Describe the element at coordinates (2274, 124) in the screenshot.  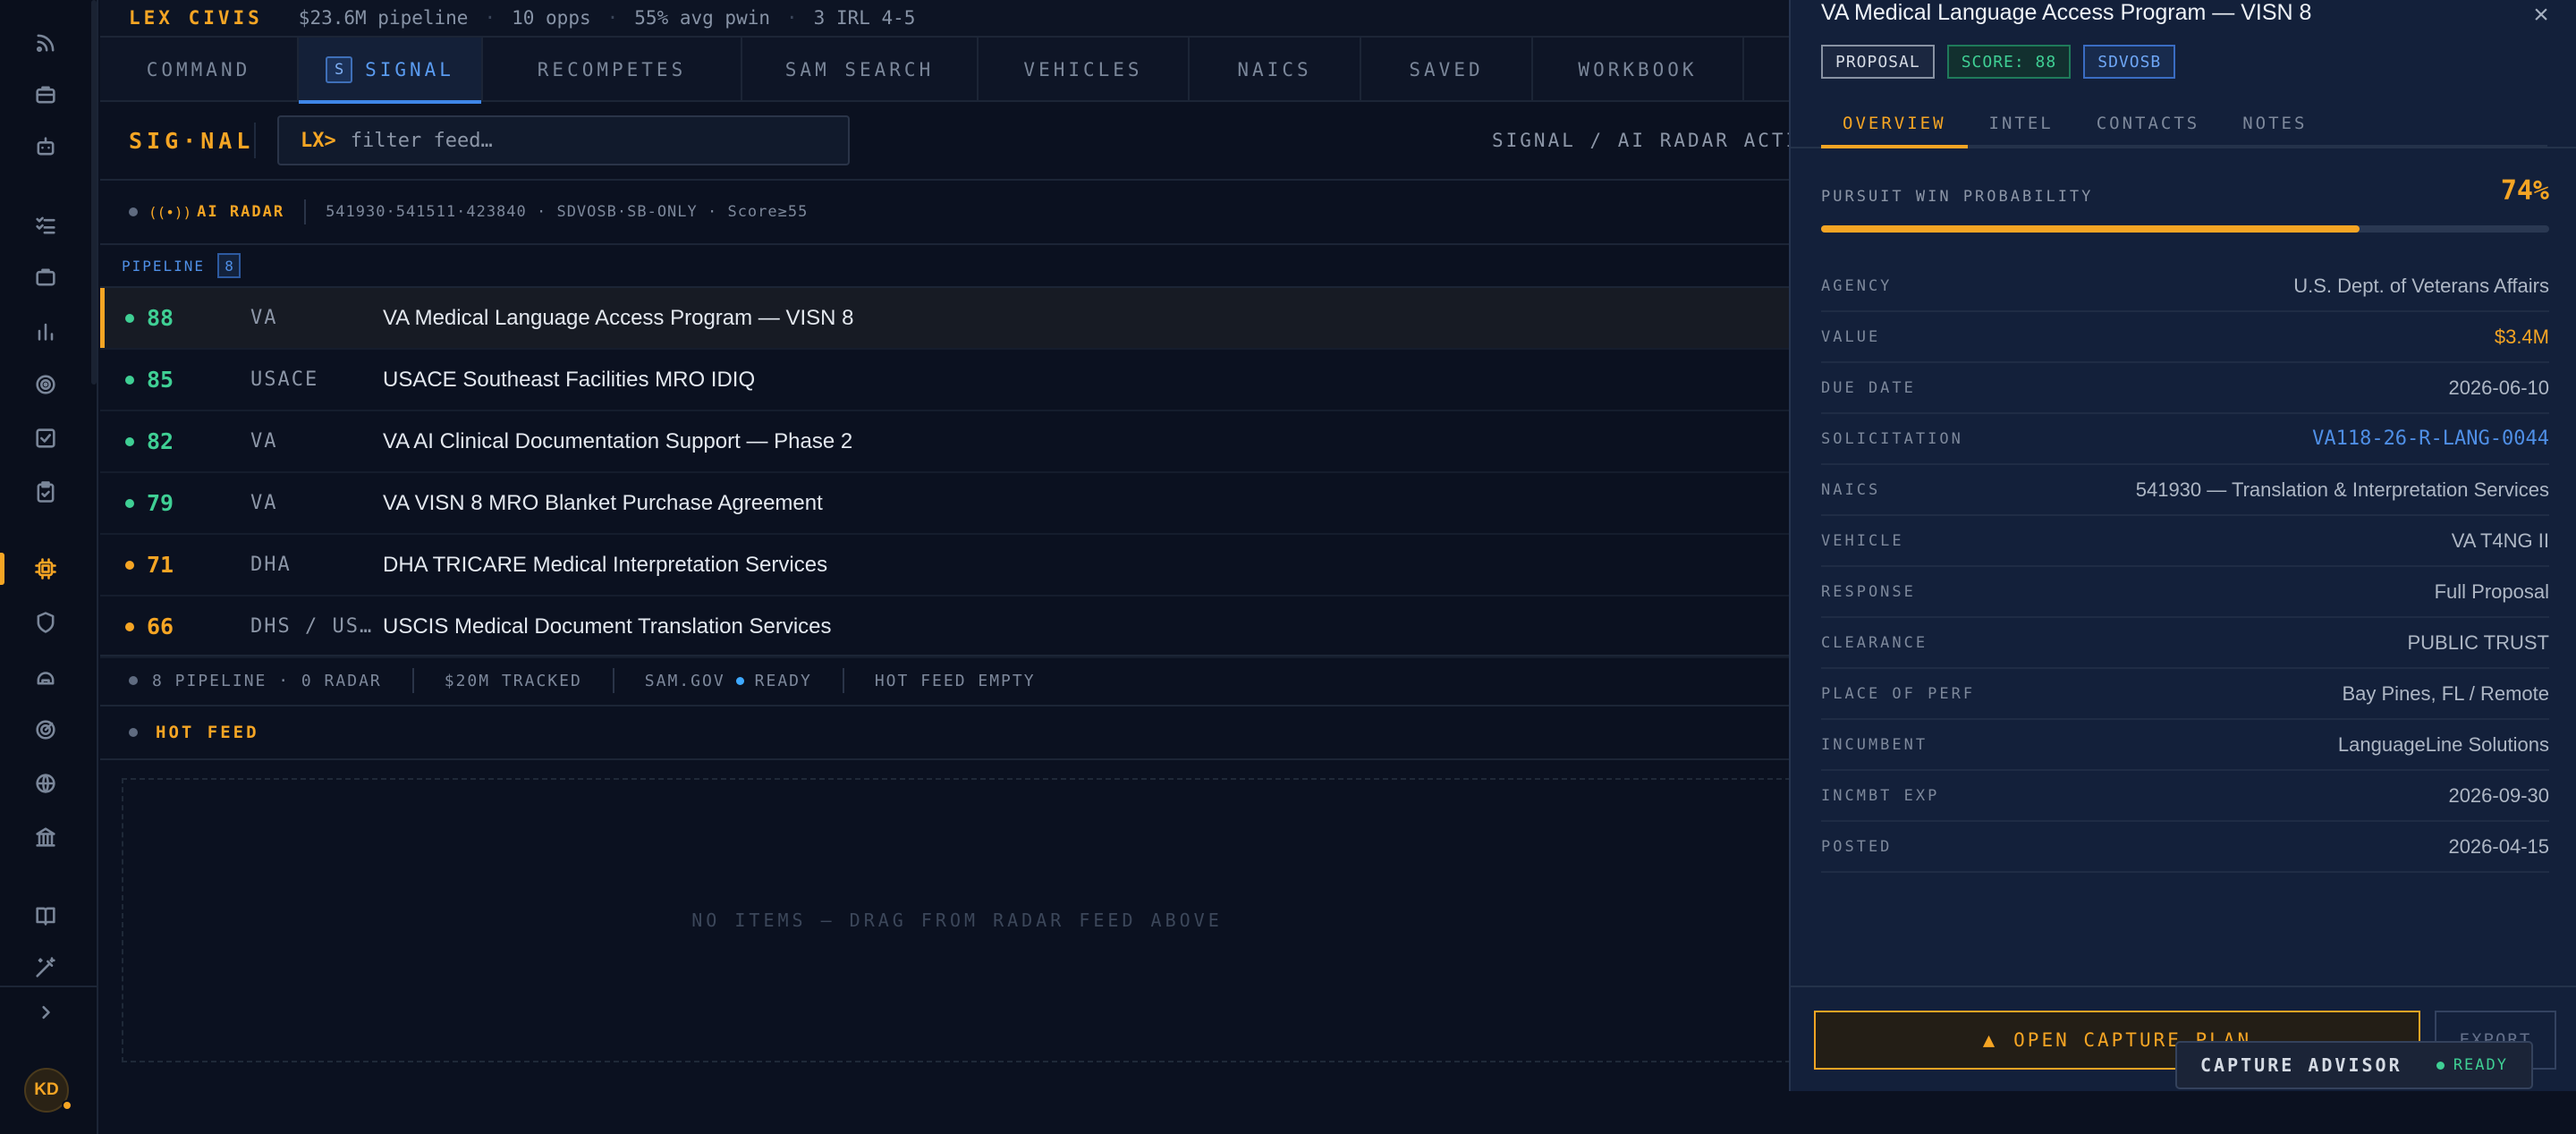
I see `tab-notes: NOTES` at that location.